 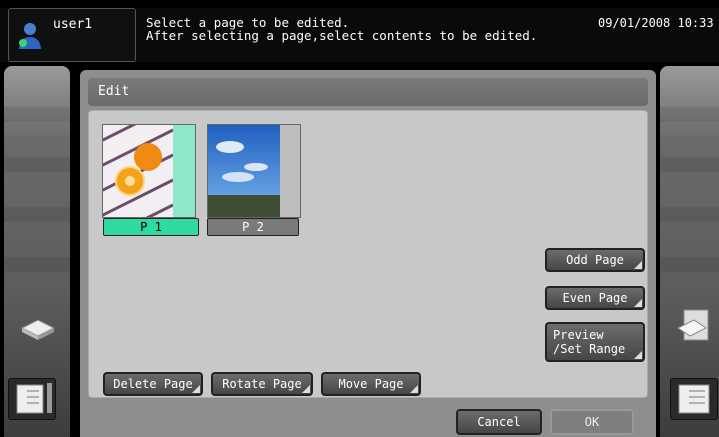 What do you see at coordinates (595, 342) in the screenshot?
I see `preview-set-range-button: Preview /Set Range` at bounding box center [595, 342].